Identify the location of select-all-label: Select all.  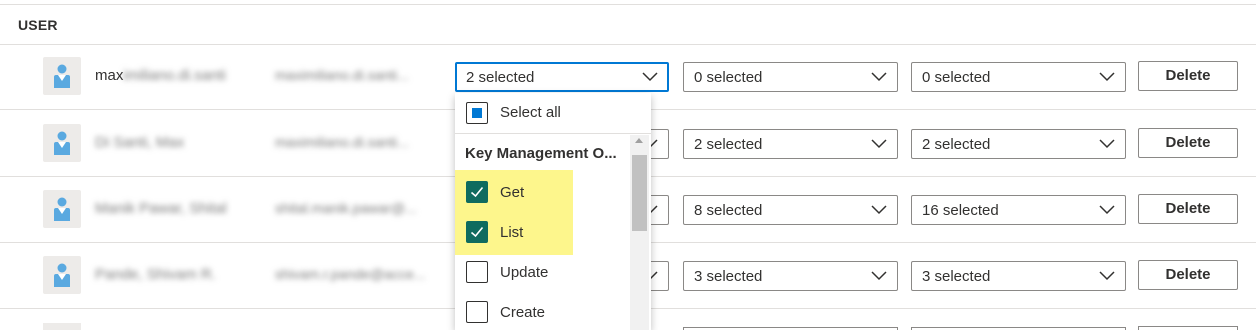
(530, 112).